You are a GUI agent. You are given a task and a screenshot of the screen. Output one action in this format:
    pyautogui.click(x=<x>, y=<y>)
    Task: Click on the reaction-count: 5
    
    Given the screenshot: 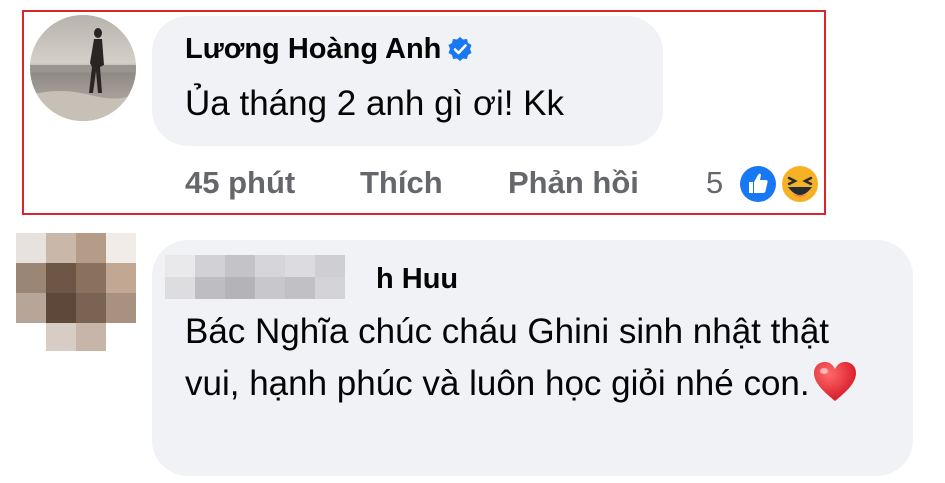 What is the action you would take?
    pyautogui.click(x=714, y=183)
    